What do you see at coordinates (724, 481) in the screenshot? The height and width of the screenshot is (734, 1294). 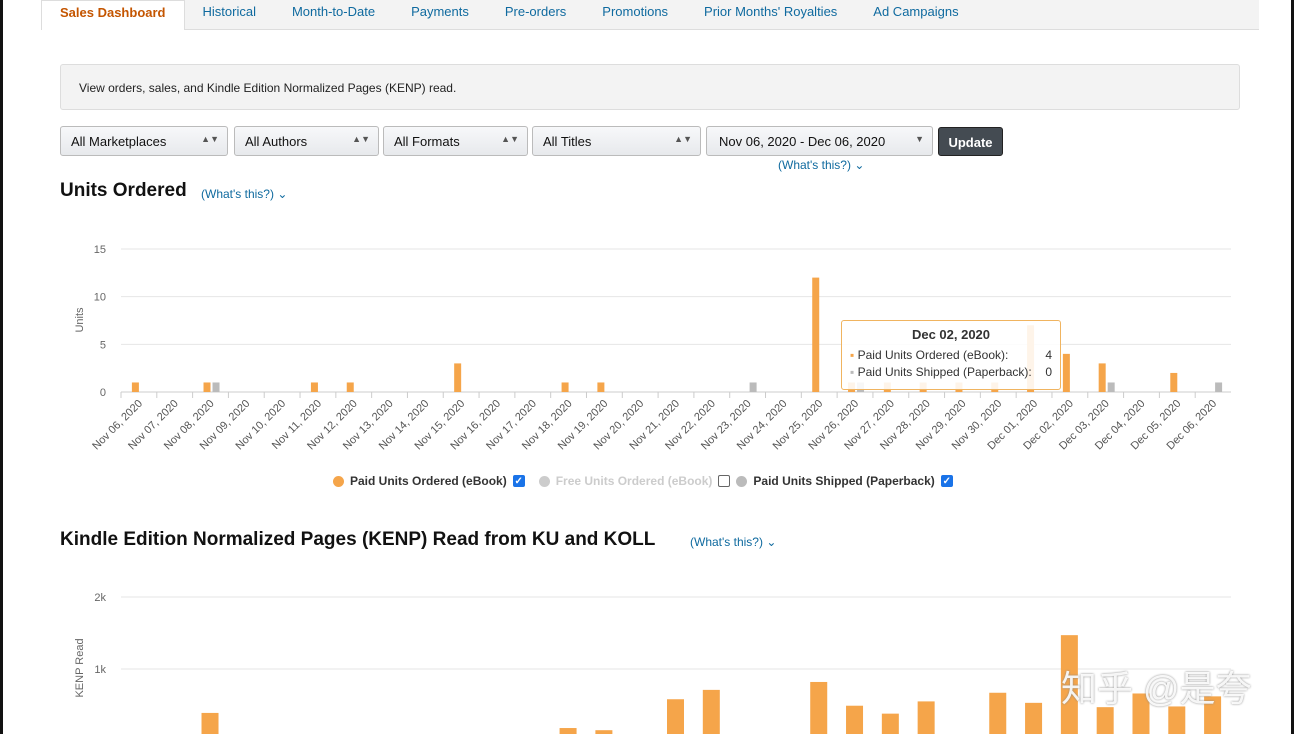 I see `free-ebook-checkbox` at bounding box center [724, 481].